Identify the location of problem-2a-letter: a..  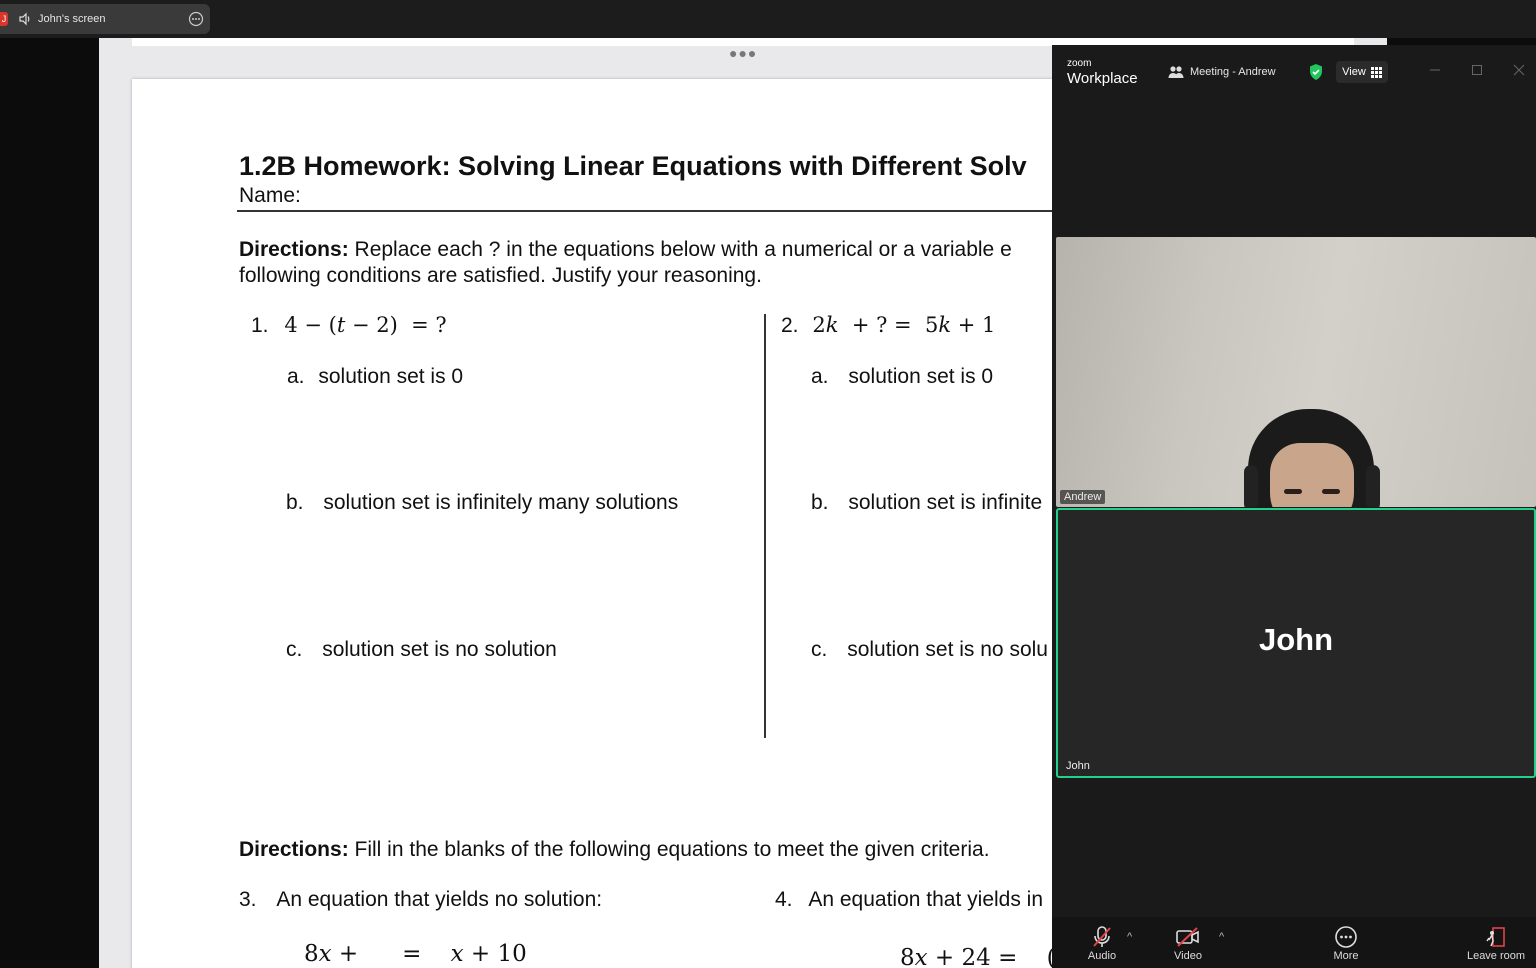
(820, 376).